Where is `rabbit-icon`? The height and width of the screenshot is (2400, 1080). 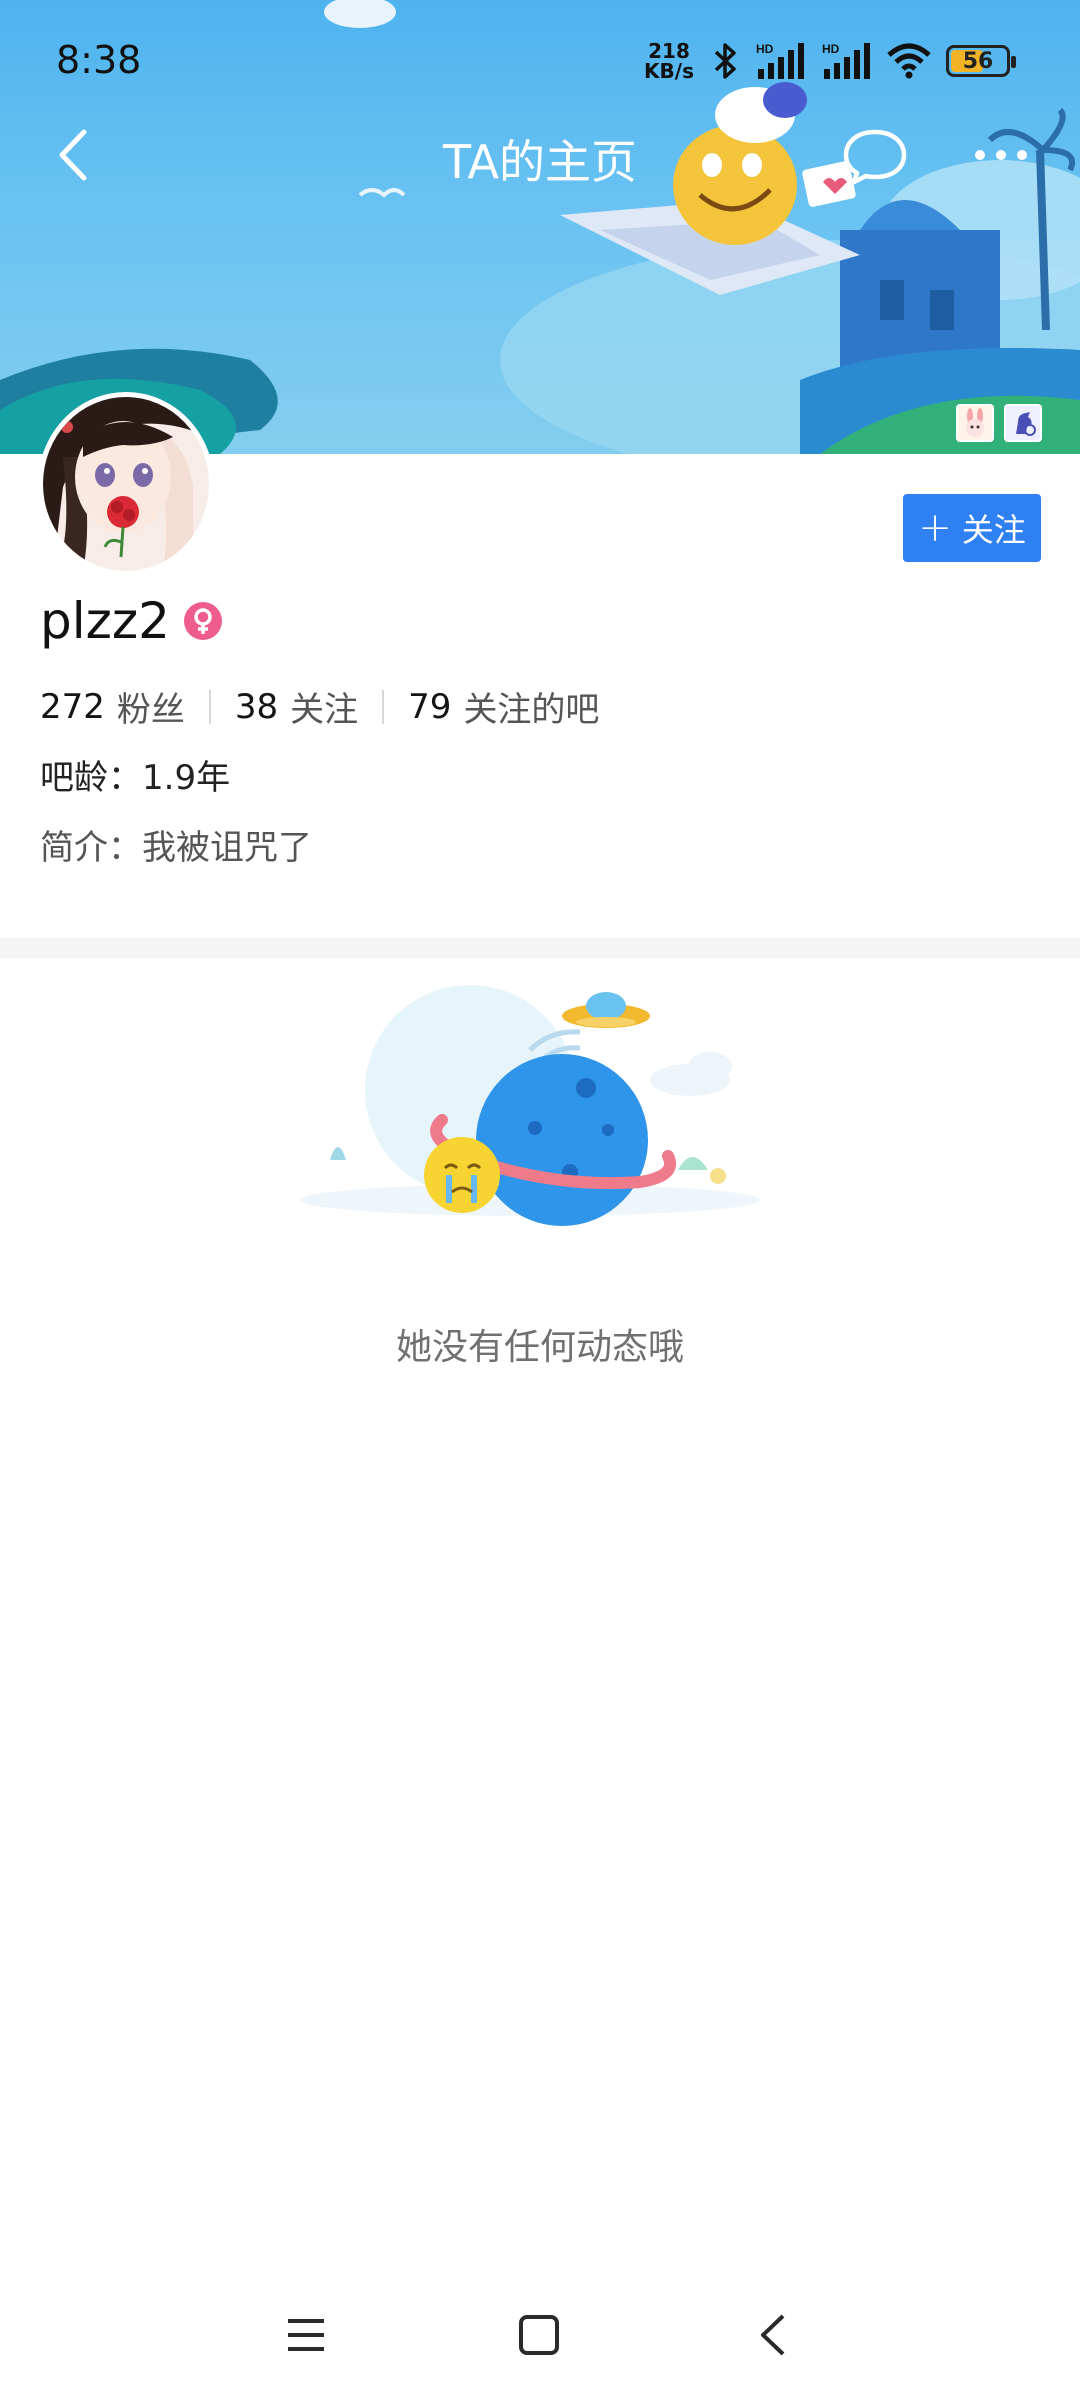 rabbit-icon is located at coordinates (975, 422).